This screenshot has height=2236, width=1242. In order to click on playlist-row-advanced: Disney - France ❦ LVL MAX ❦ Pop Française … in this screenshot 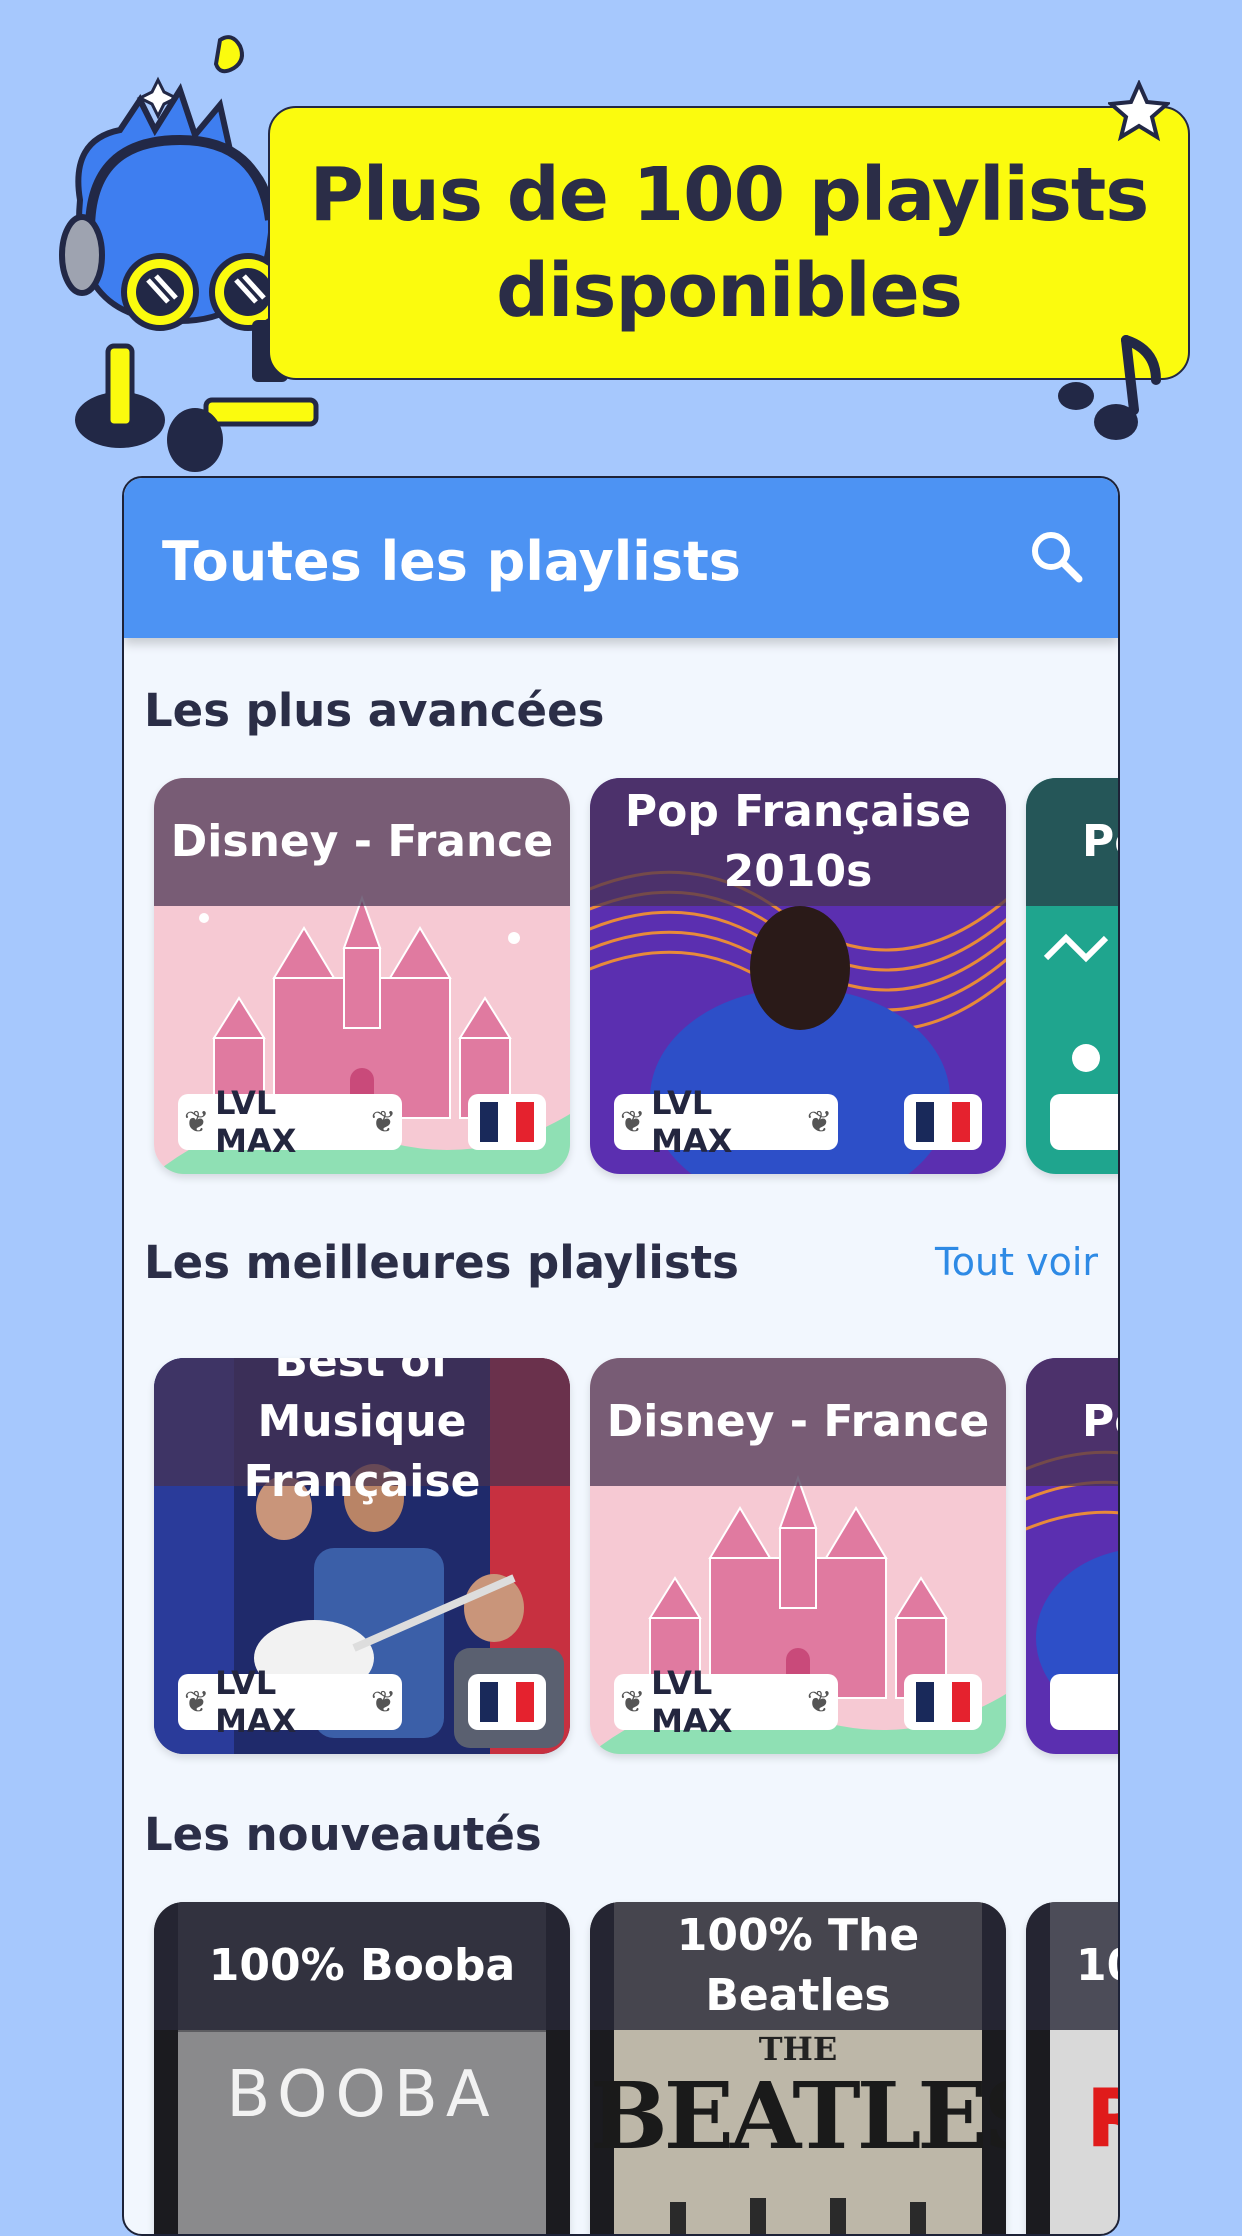, I will do `click(636, 978)`.